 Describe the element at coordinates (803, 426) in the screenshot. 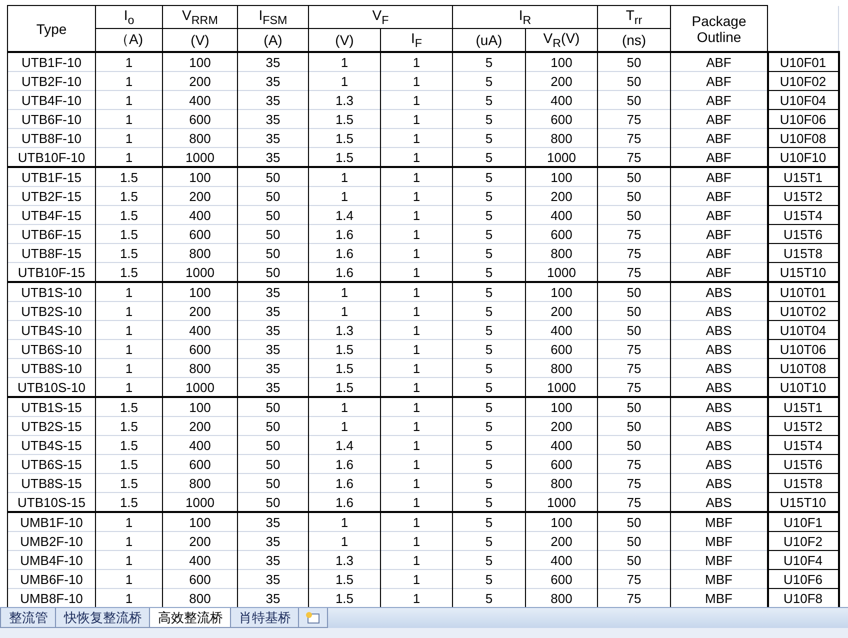

I see `table-cell: U15T2` at that location.